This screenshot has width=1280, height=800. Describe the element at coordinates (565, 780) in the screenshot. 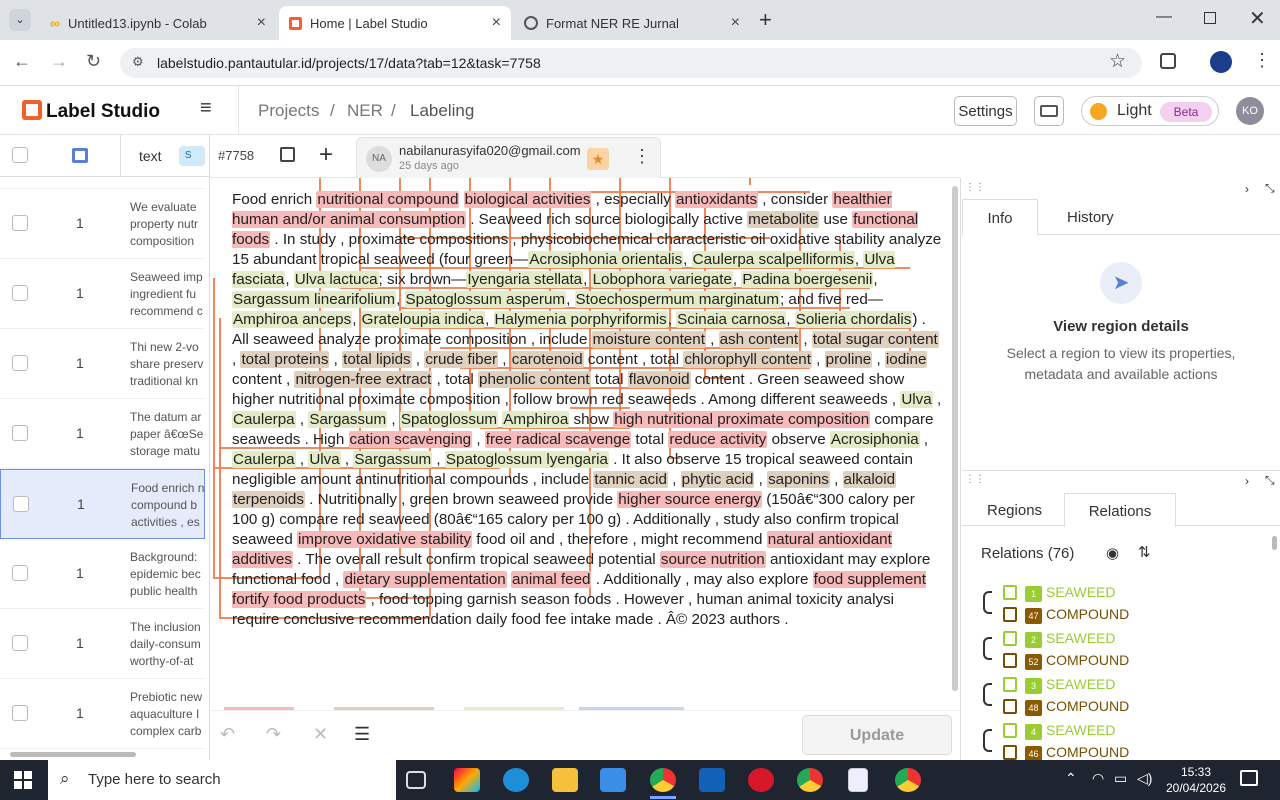

I see `file-explorer-icon` at that location.